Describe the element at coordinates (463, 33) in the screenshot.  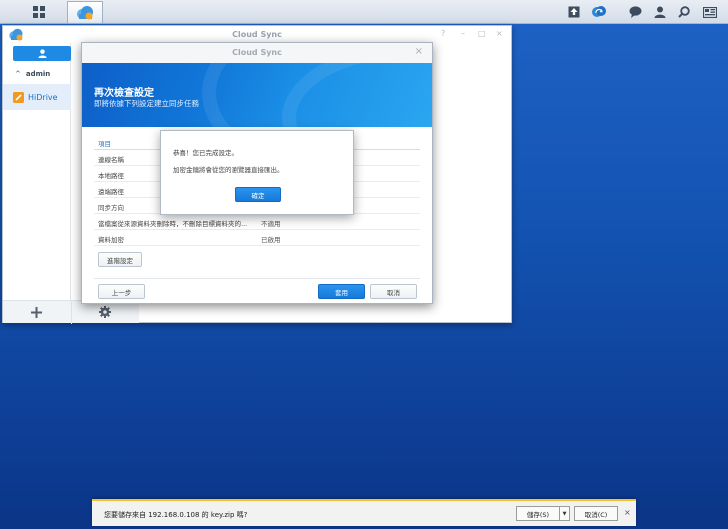
I see `minimize-button: –` at that location.